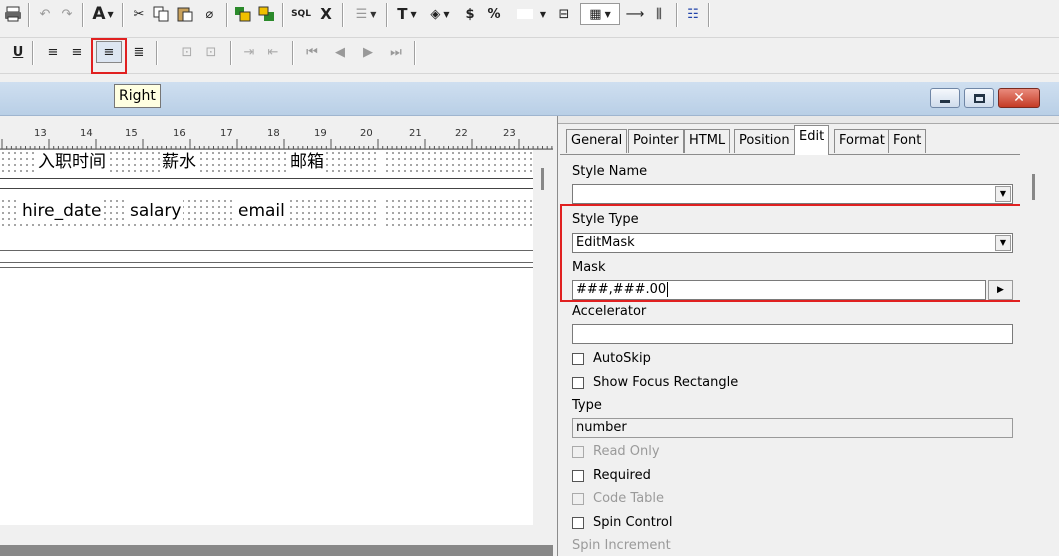 Image resolution: width=1059 pixels, height=556 pixels. Describe the element at coordinates (655, 382) in the screenshot. I see `show-focus-rectangle-checkbox: Show Focus Rectangle` at that location.